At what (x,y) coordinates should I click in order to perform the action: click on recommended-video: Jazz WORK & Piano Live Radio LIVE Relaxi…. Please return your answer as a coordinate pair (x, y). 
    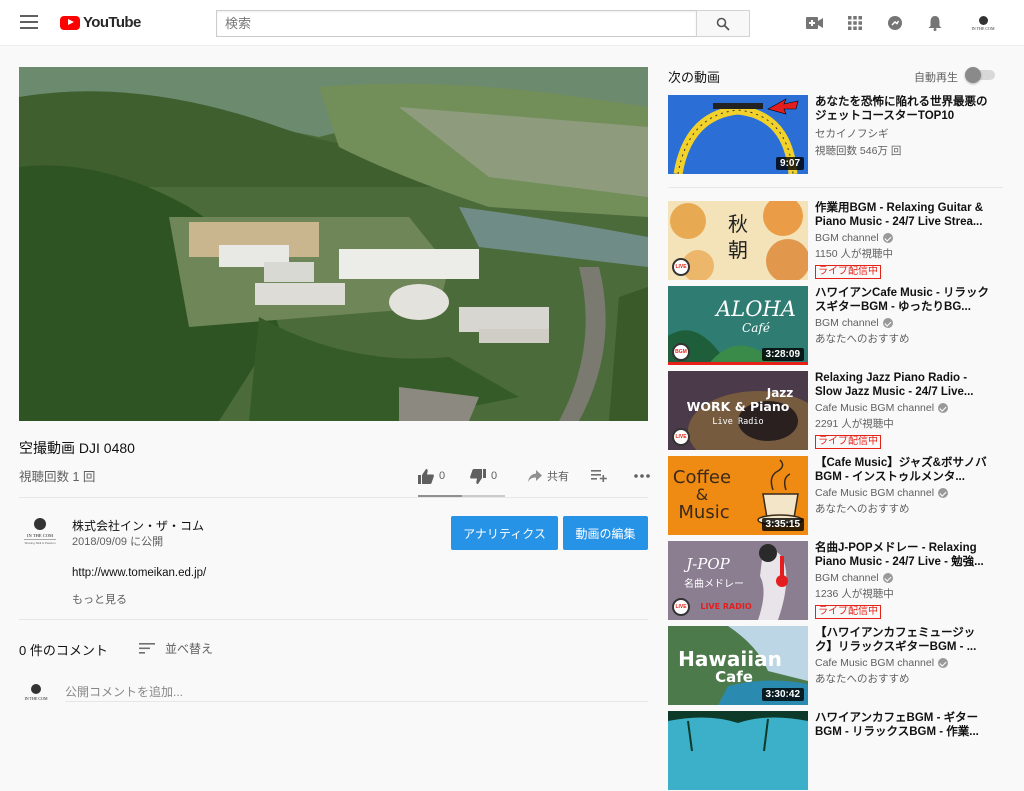
    Looking at the image, I should click on (838, 411).